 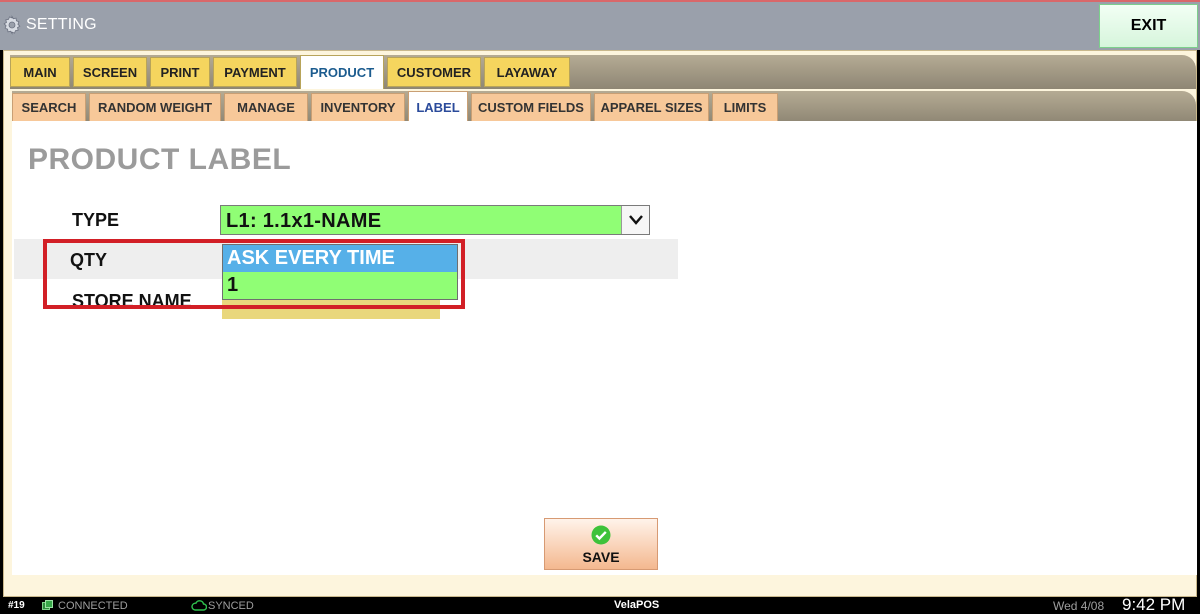 What do you see at coordinates (93, 606) in the screenshot?
I see `connection-status: CONNECTED` at bounding box center [93, 606].